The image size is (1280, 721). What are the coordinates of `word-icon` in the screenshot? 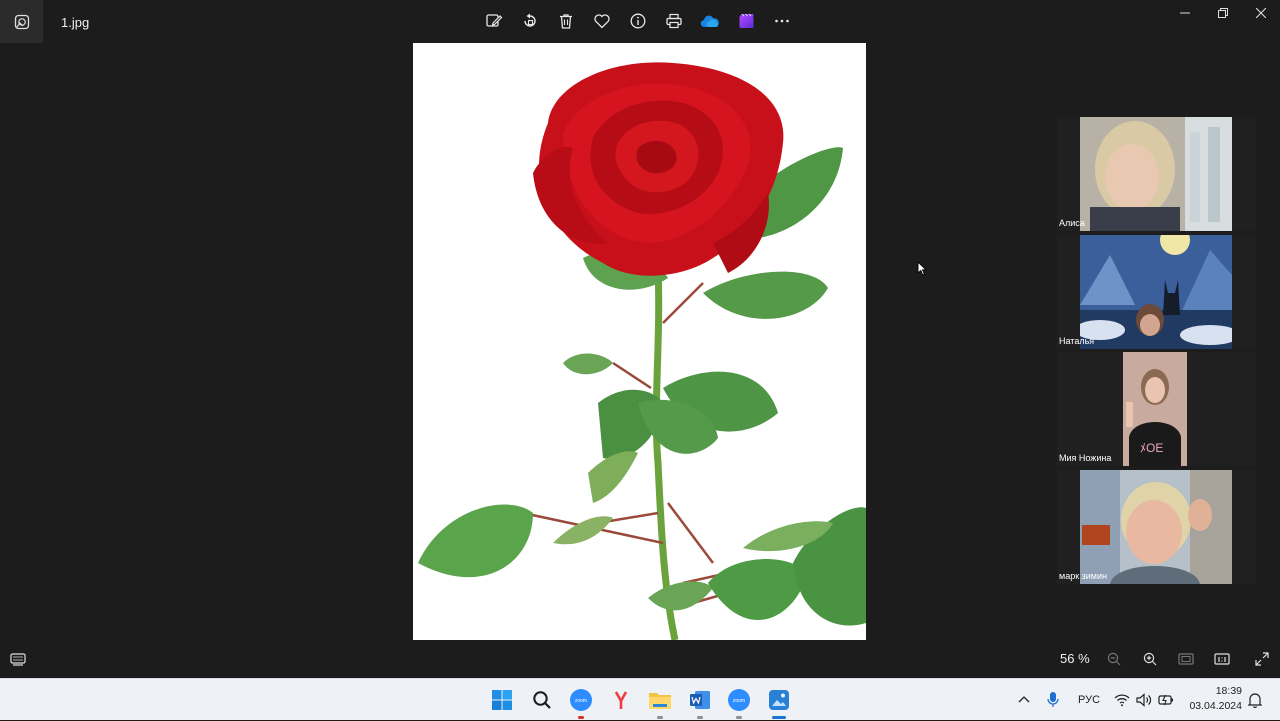 It's located at (700, 702).